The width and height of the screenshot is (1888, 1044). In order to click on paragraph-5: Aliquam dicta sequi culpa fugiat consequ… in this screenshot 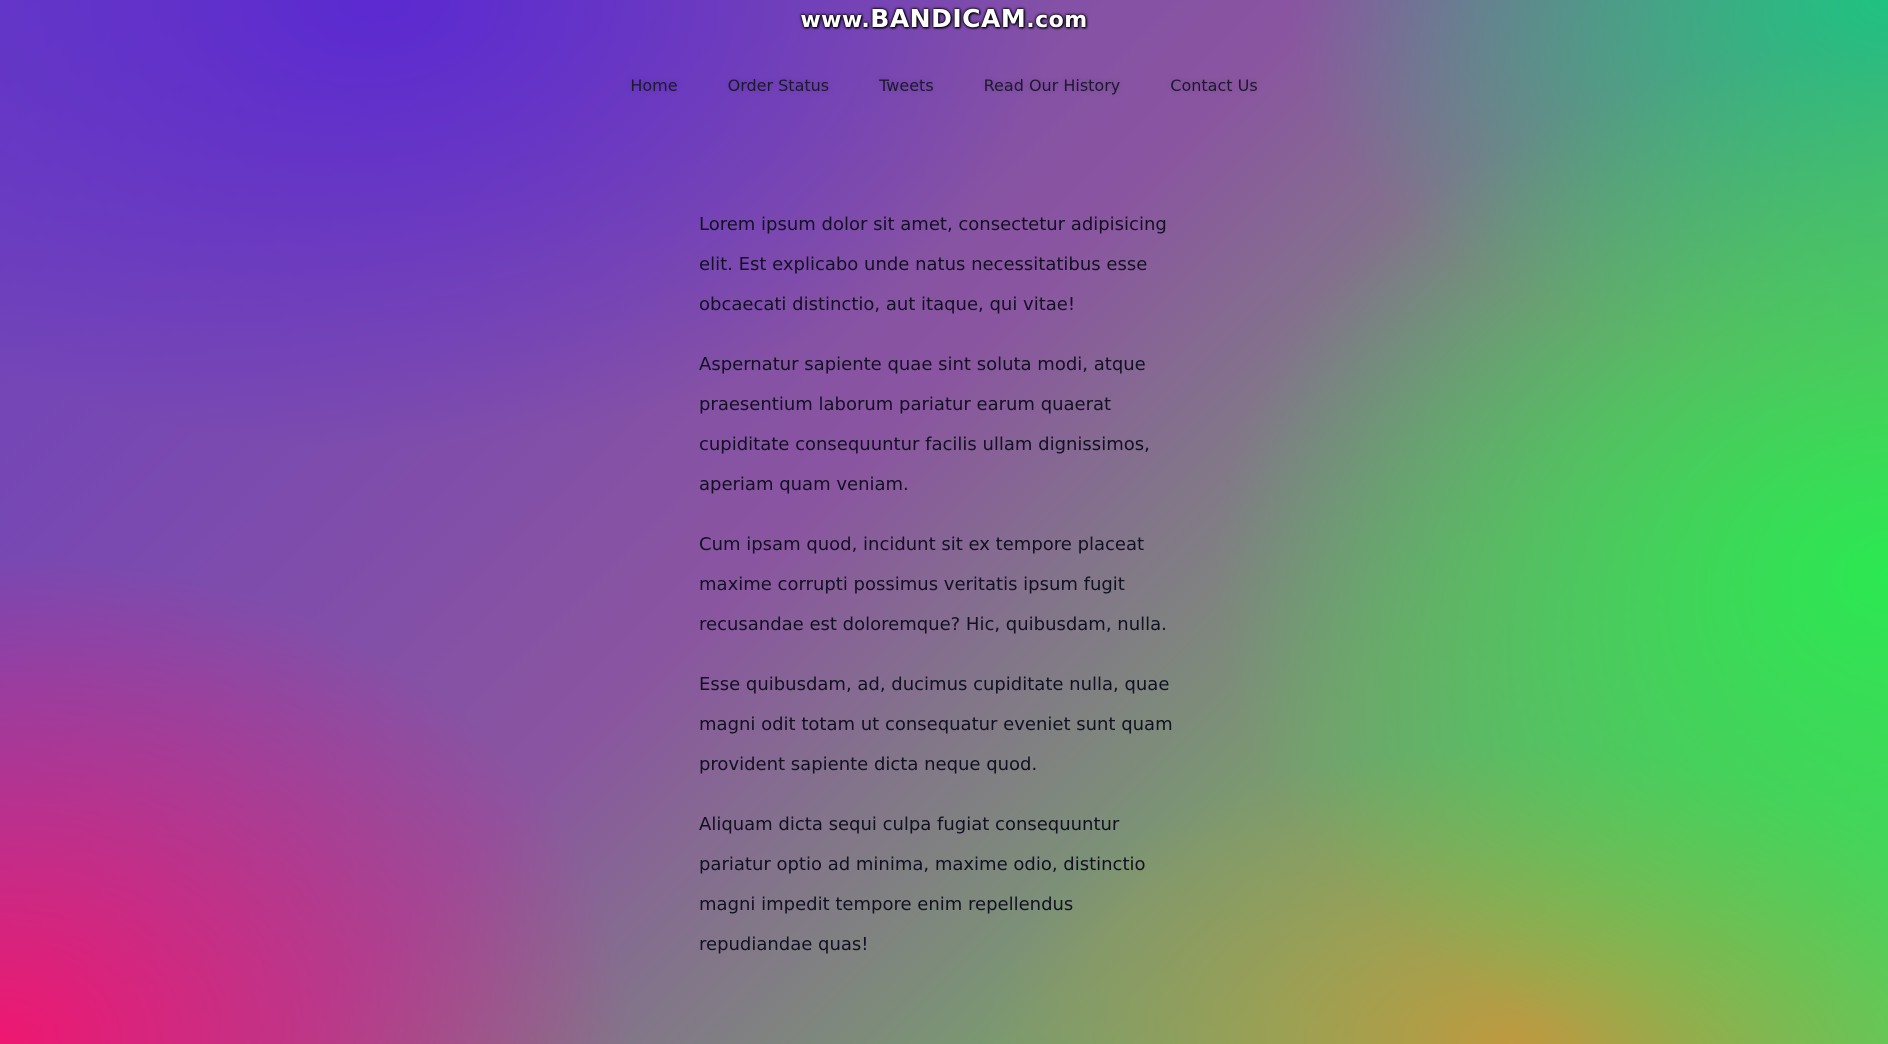, I will do `click(922, 884)`.